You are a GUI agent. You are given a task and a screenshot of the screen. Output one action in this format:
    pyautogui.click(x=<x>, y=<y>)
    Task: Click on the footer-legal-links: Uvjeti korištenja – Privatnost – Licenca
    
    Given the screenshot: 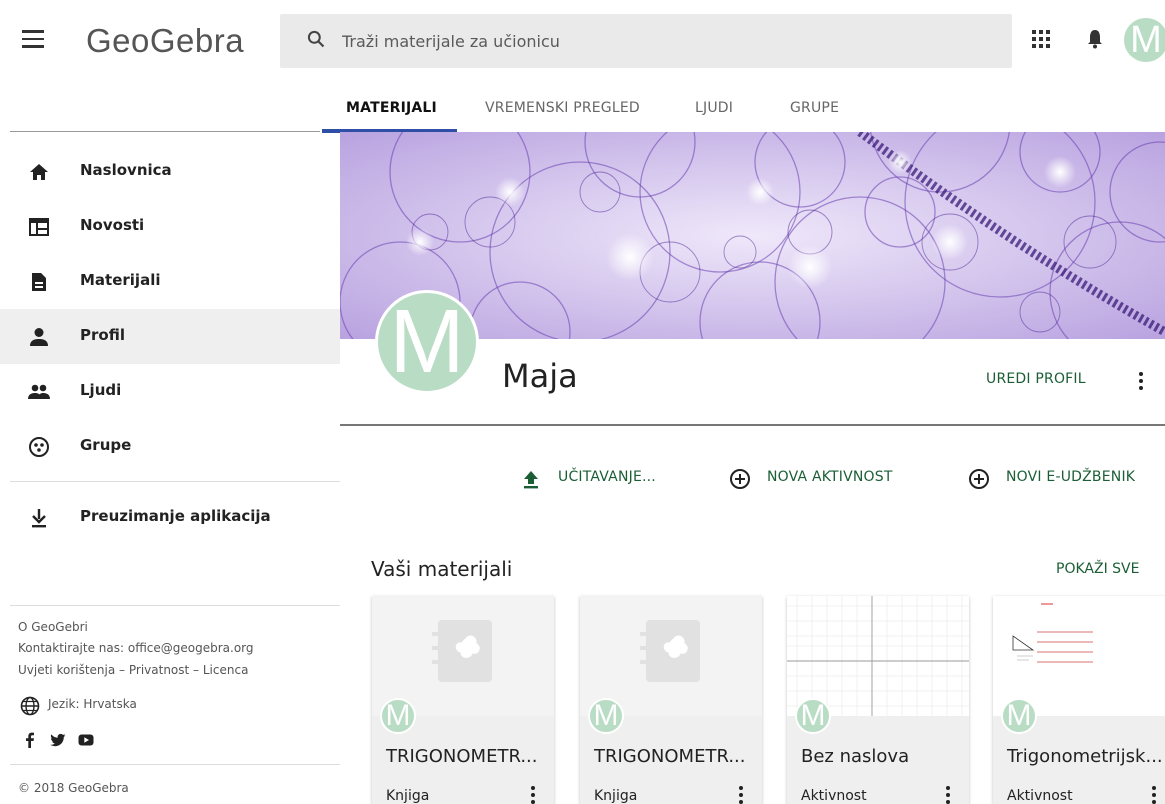 What is the action you would take?
    pyautogui.click(x=133, y=670)
    